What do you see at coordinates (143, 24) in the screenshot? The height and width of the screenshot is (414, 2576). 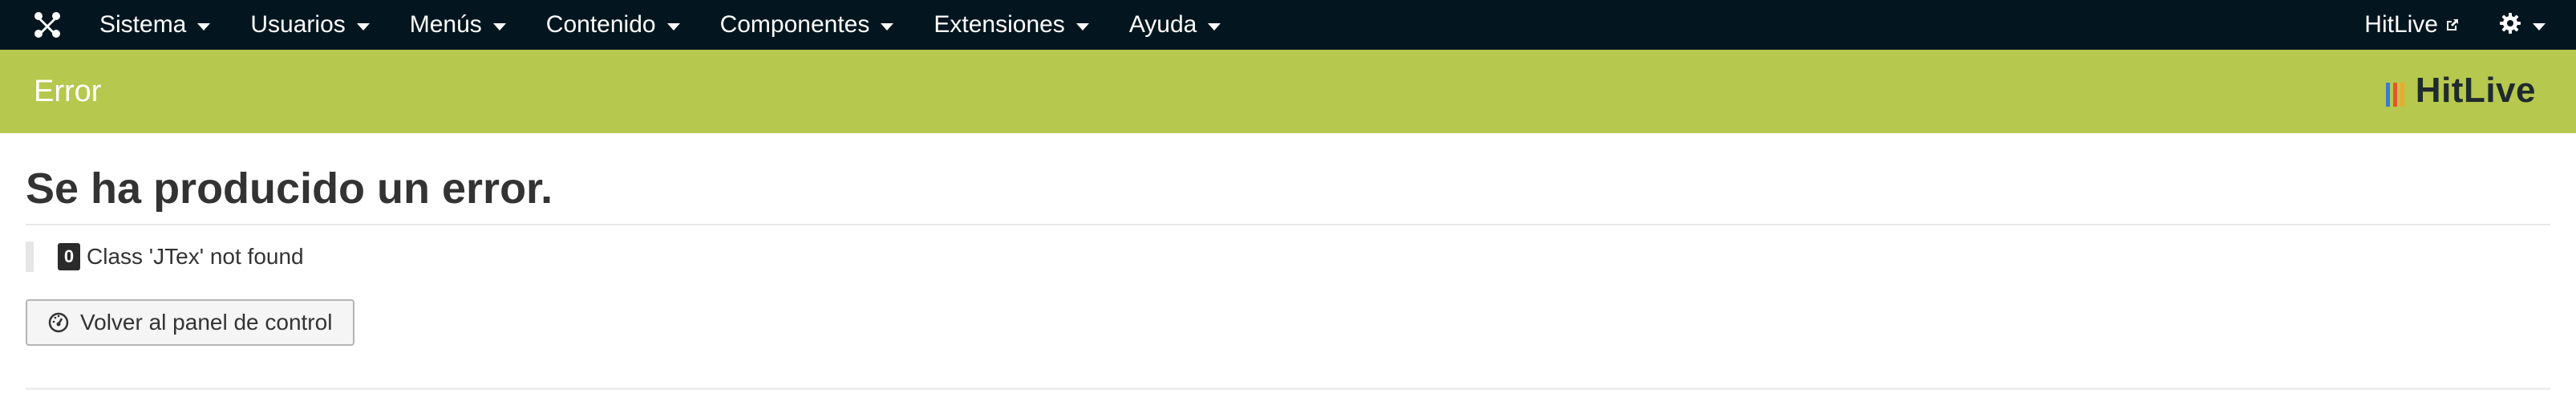 I see `menu-label: Sistema` at bounding box center [143, 24].